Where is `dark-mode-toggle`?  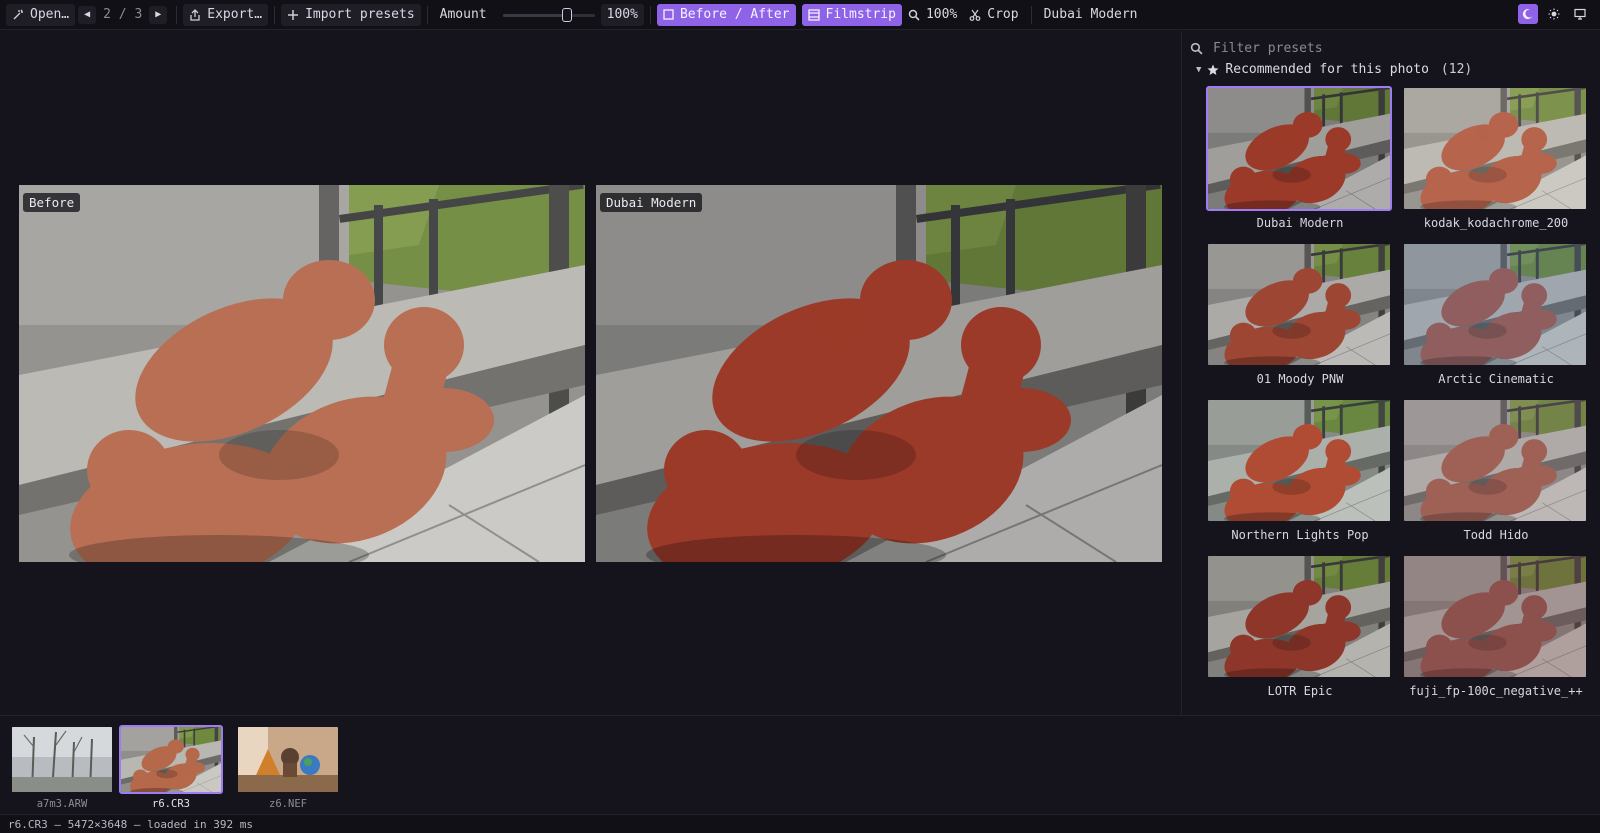 dark-mode-toggle is located at coordinates (1528, 14).